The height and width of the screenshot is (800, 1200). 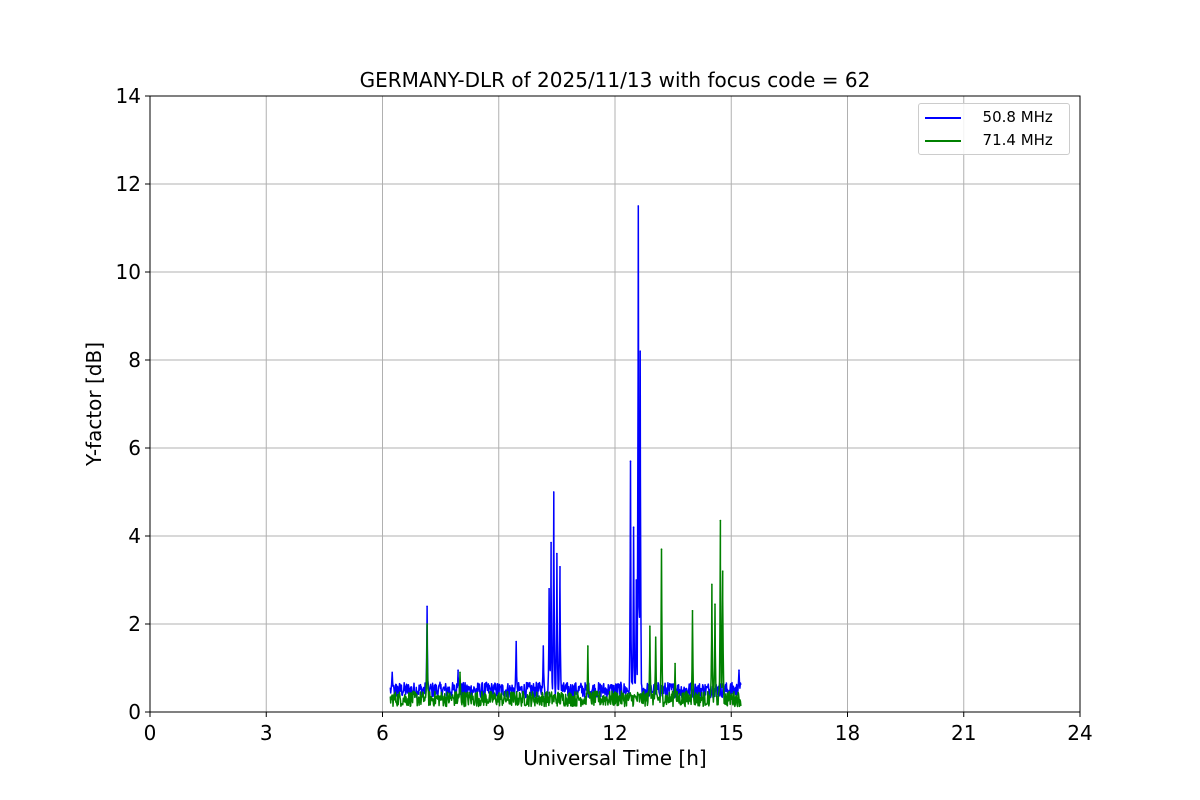 I want to click on y-tick-label: 4, so click(x=134, y=536).